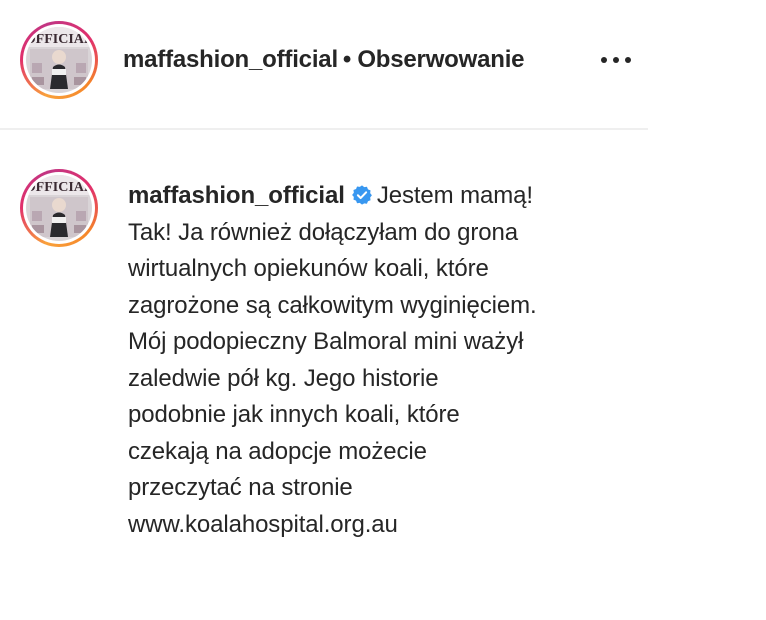 Image resolution: width=766 pixels, height=620 pixels. What do you see at coordinates (361, 195) in the screenshot?
I see `verified-badge-icon` at bounding box center [361, 195].